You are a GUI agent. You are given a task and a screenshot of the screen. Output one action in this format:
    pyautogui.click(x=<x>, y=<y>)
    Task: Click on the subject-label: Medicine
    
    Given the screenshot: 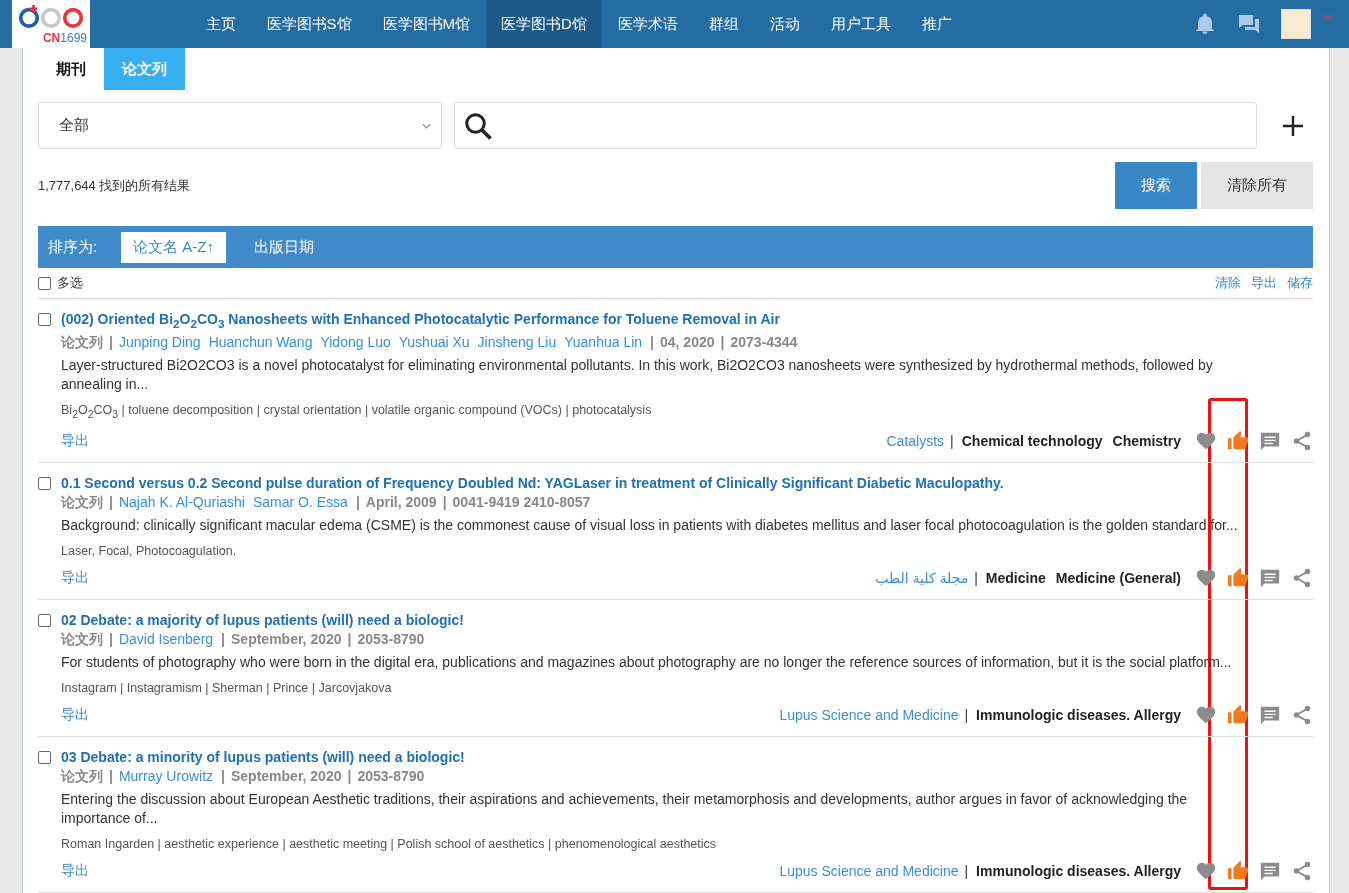 What is the action you would take?
    pyautogui.click(x=1015, y=578)
    